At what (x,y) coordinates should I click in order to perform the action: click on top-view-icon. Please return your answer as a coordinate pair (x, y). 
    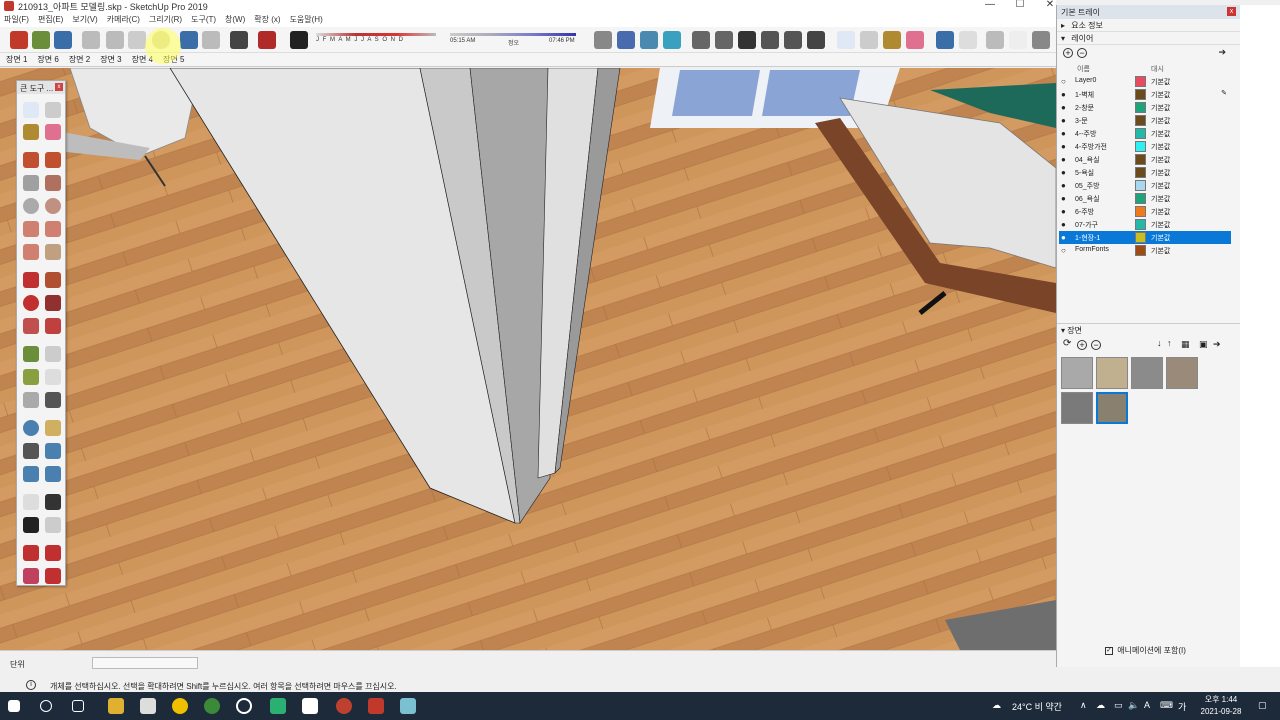
    Looking at the image, I should click on (672, 40).